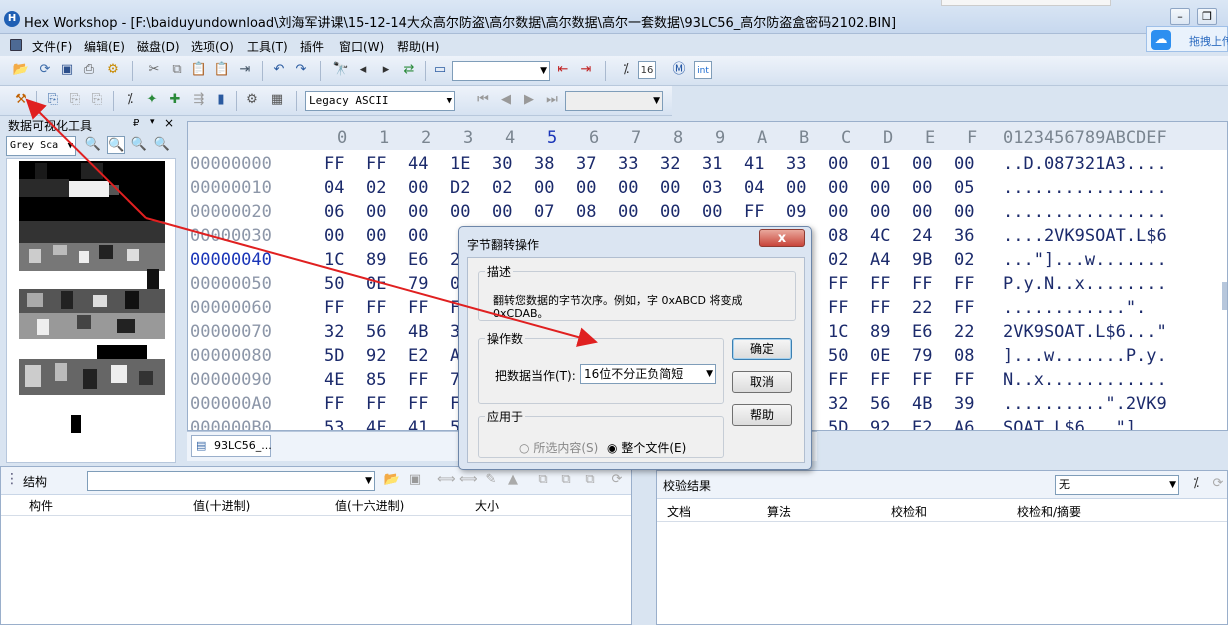 This screenshot has height=625, width=1228. Describe the element at coordinates (838, 356) in the screenshot. I see `hex-byte: 50` at that location.